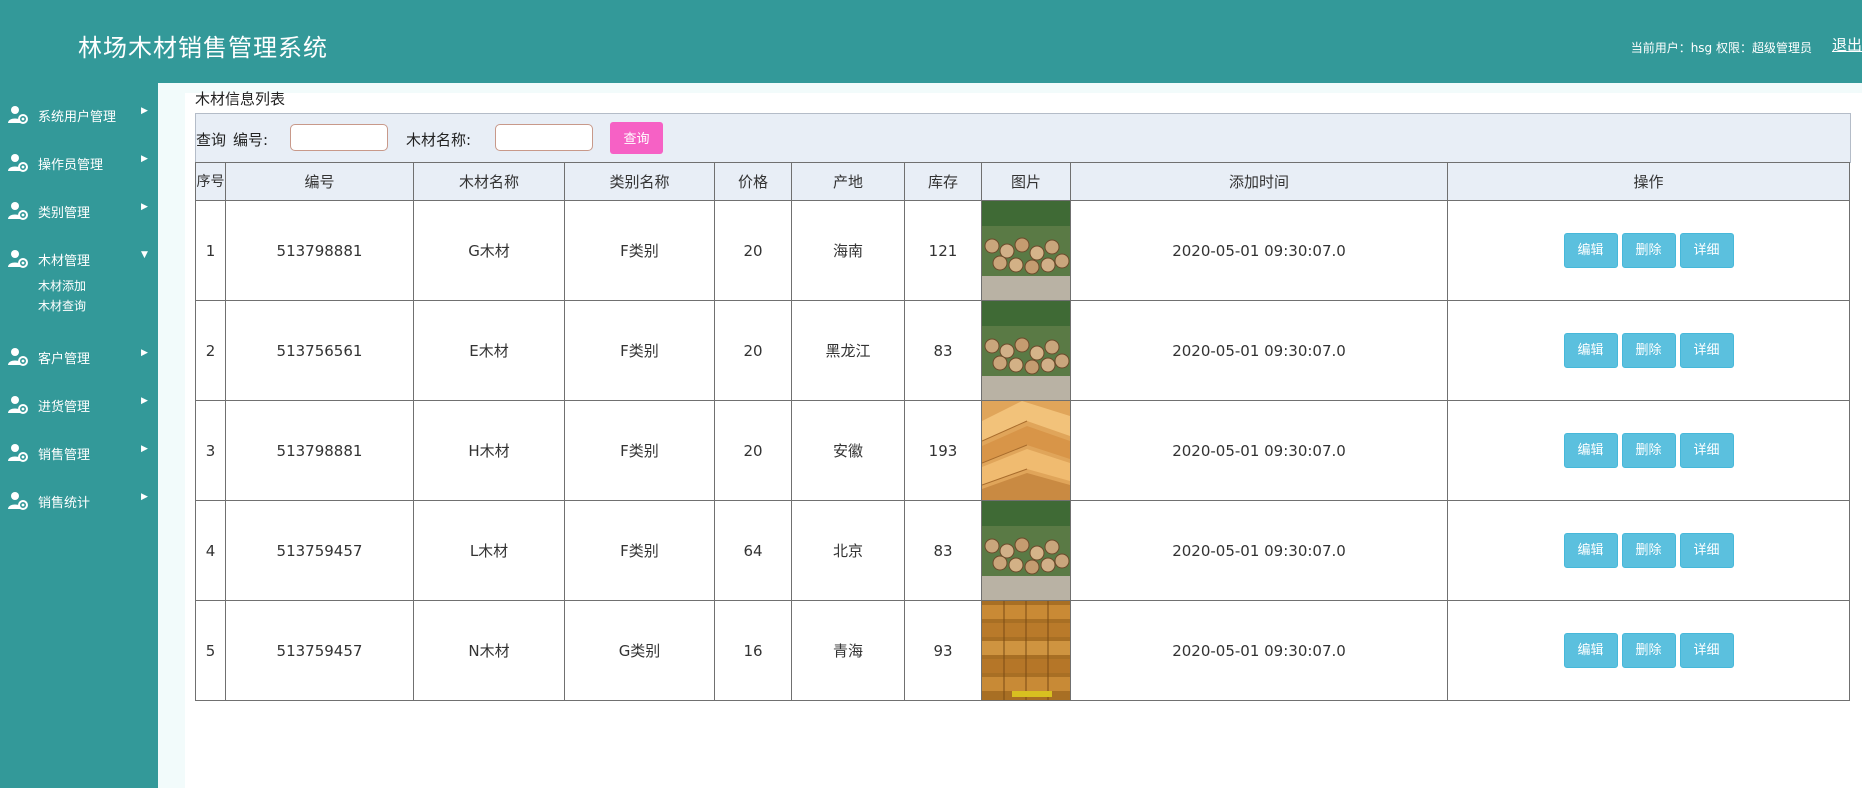  I want to click on sidebar-item-categories: 类别管理 ▶, so click(79, 210).